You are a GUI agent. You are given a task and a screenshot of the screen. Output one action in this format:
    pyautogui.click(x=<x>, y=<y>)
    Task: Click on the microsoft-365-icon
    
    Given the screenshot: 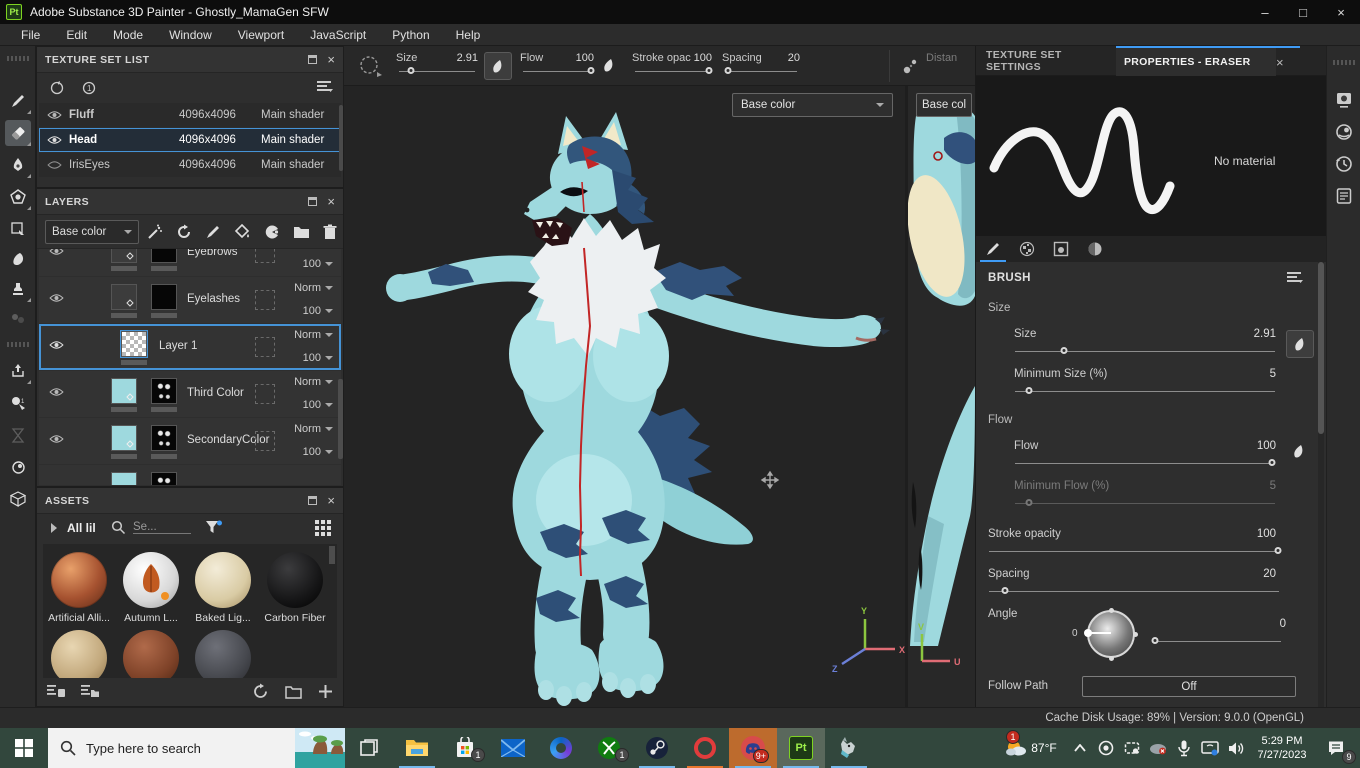 What is the action you would take?
    pyautogui.click(x=561, y=748)
    